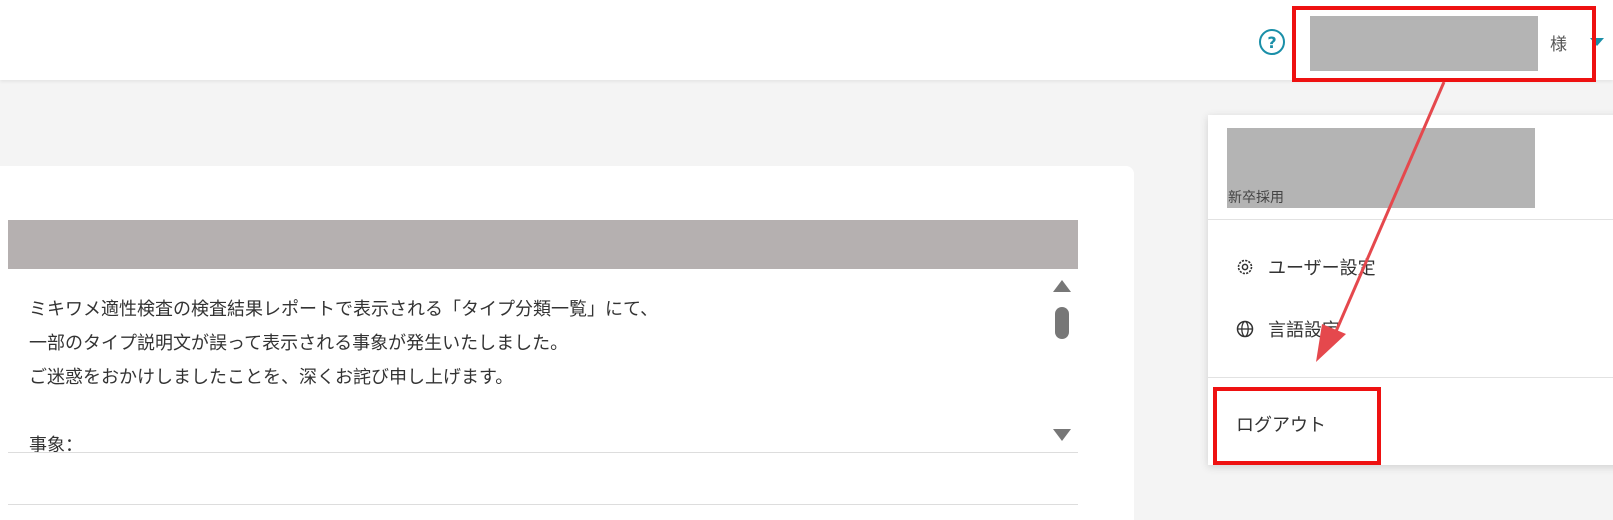 This screenshot has width=1613, height=520. Describe the element at coordinates (1281, 424) in the screenshot. I see `logout-button: ログアウト` at that location.